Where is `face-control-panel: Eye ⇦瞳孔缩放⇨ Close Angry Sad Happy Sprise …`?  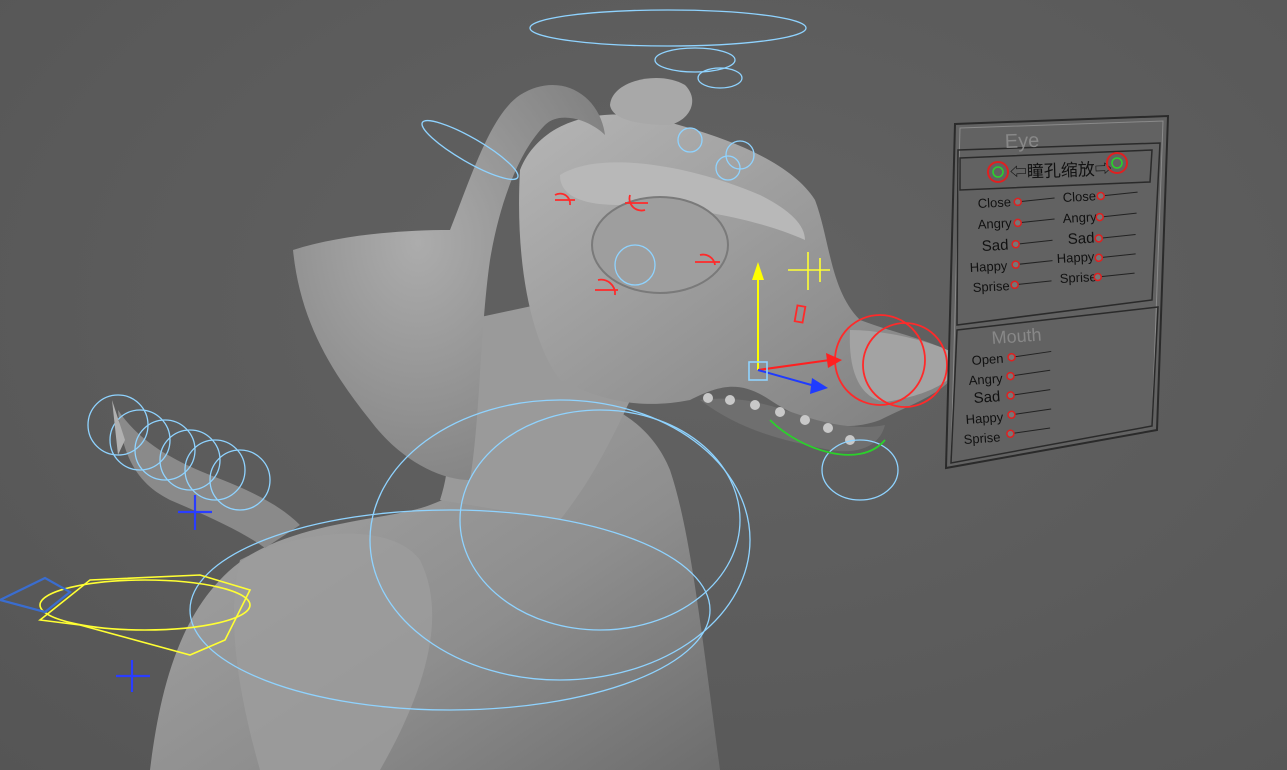
face-control-panel: Eye ⇦瞳孔缩放⇨ Close Angry Sad Happy Sprise … is located at coordinates (1057, 292).